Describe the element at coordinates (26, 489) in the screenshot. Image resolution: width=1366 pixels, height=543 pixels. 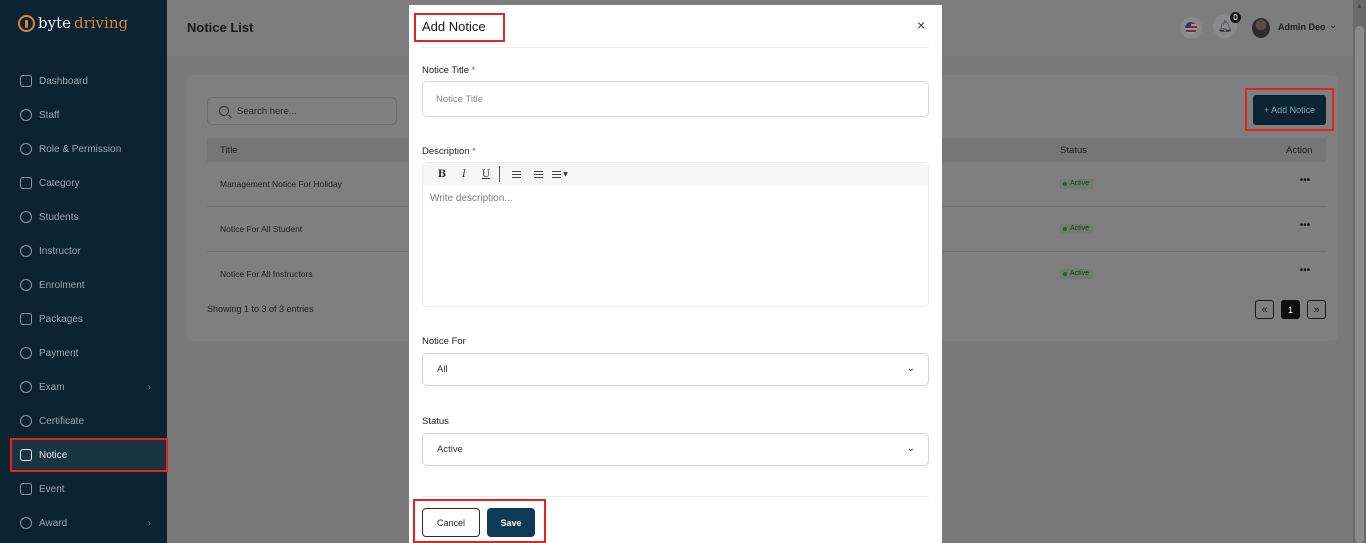
I see `calendar-icon` at that location.